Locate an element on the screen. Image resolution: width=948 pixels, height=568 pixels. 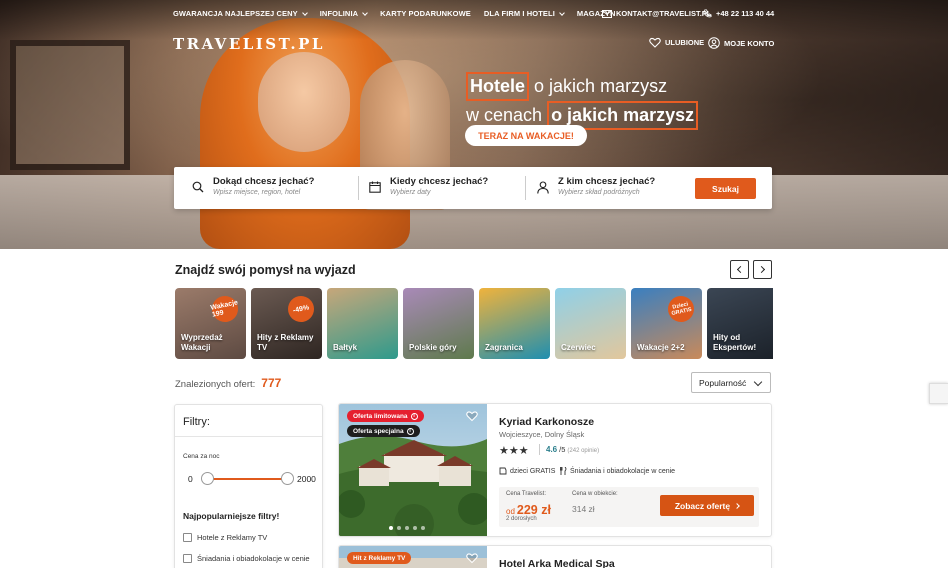
contact-email: KONTAKT@TRAVELIST.PL is located at coordinates (656, 13).